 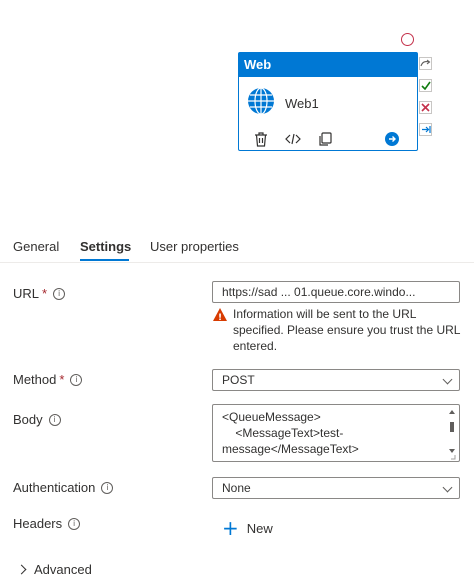 What do you see at coordinates (194, 246) in the screenshot?
I see `tab-user-properties: User properties` at bounding box center [194, 246].